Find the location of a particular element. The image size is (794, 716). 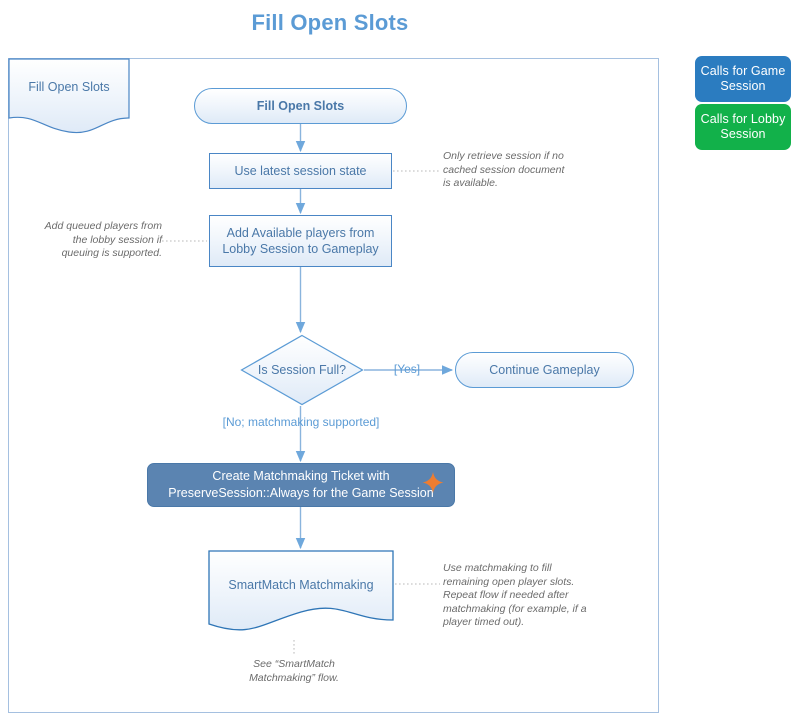

flow-document-label: Fill Open Slots is located at coordinates (69, 87).